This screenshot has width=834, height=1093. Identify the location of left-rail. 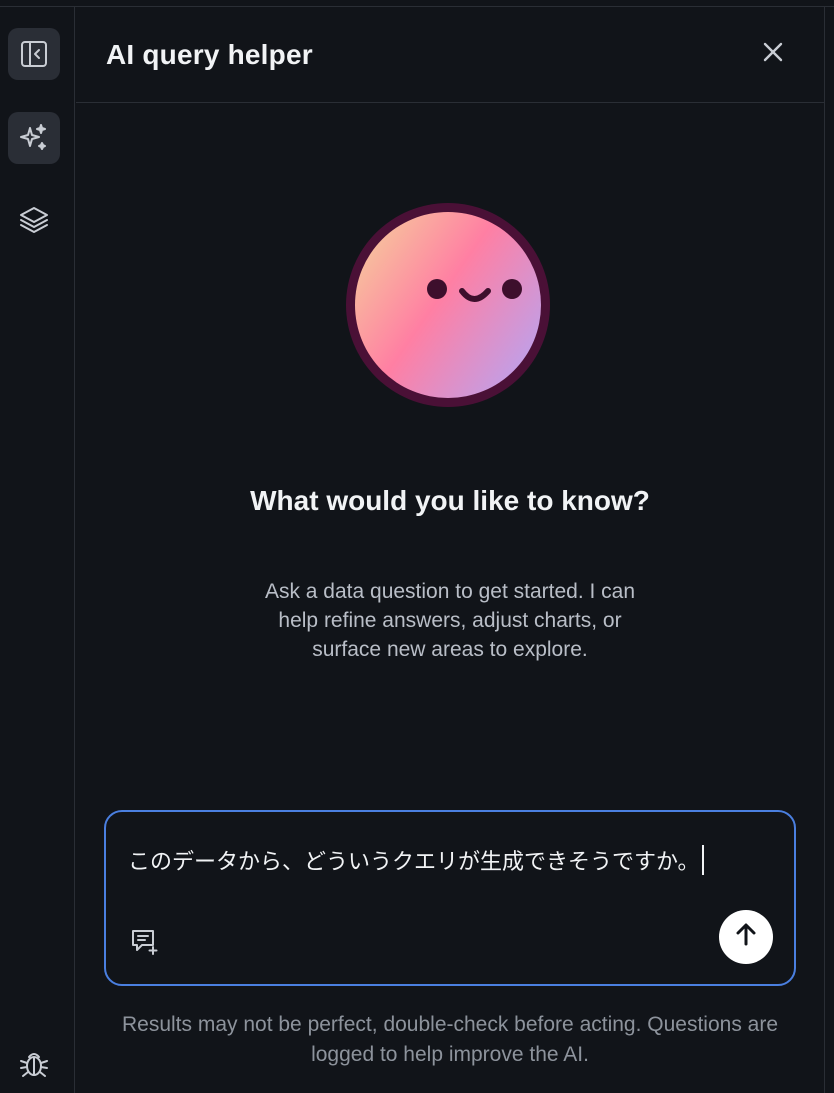
(37, 550).